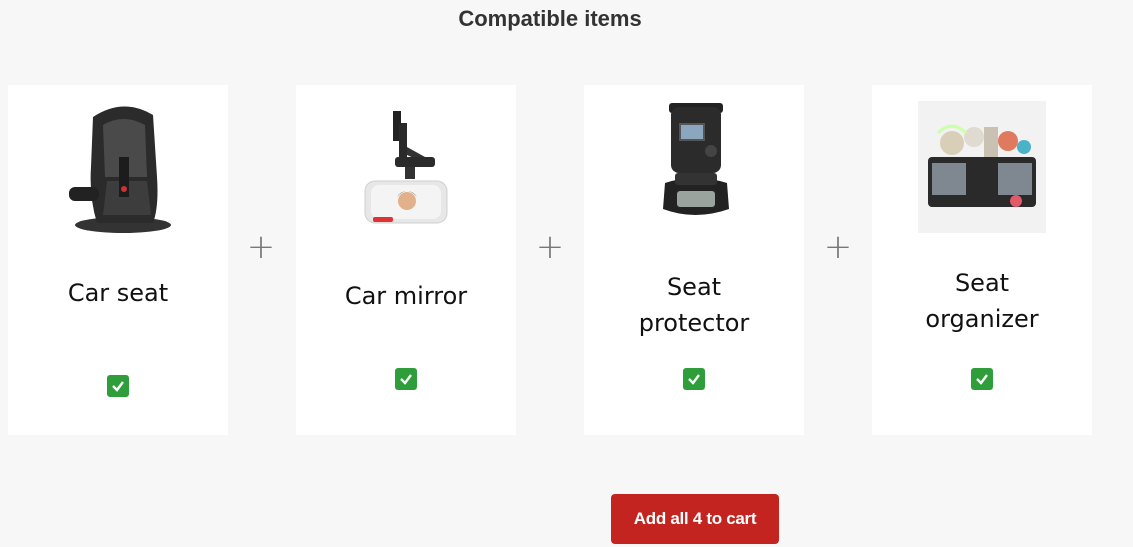 The height and width of the screenshot is (547, 1133). Describe the element at coordinates (982, 260) in the screenshot. I see `item-card-seat-organizer: Seat organizer` at that location.